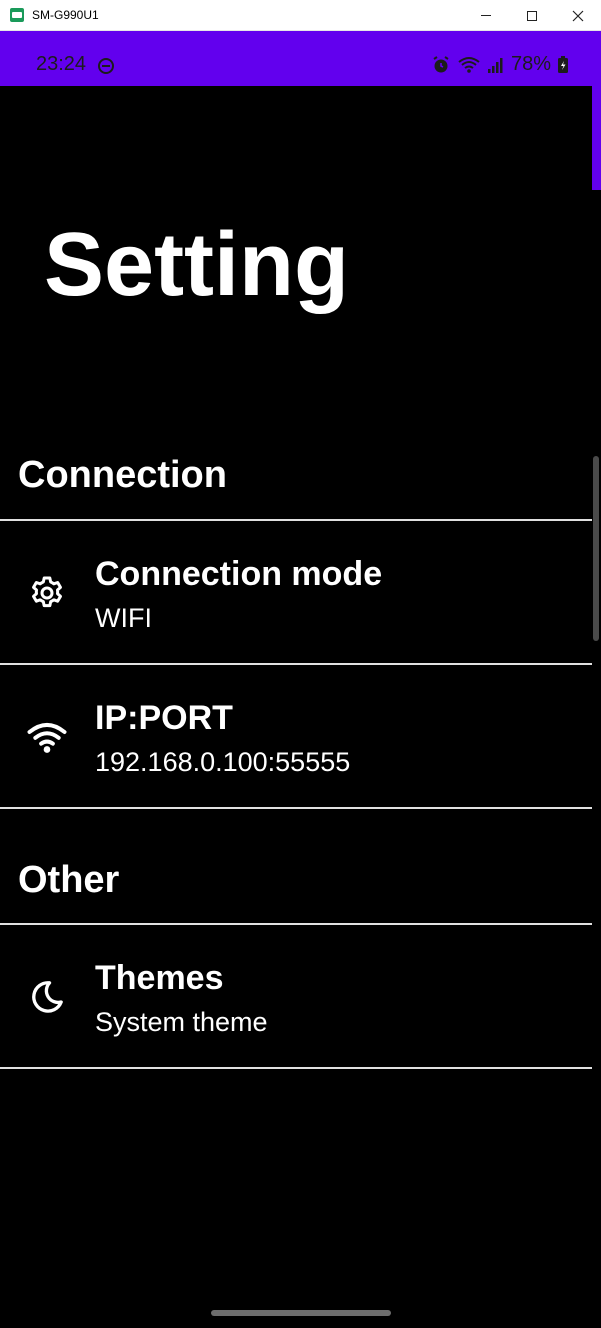  Describe the element at coordinates (596, 548) in the screenshot. I see `scrollbar` at that location.